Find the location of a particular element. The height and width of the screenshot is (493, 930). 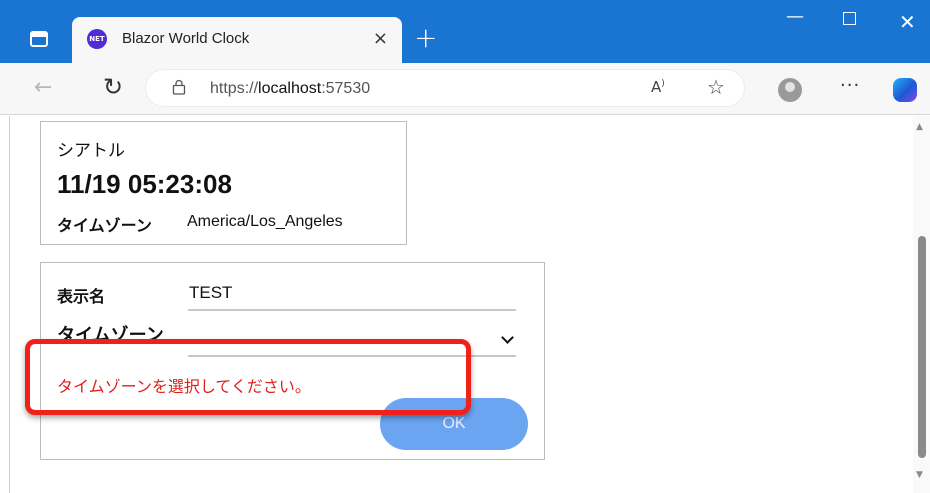

chevron-down-icon is located at coordinates (507, 337).